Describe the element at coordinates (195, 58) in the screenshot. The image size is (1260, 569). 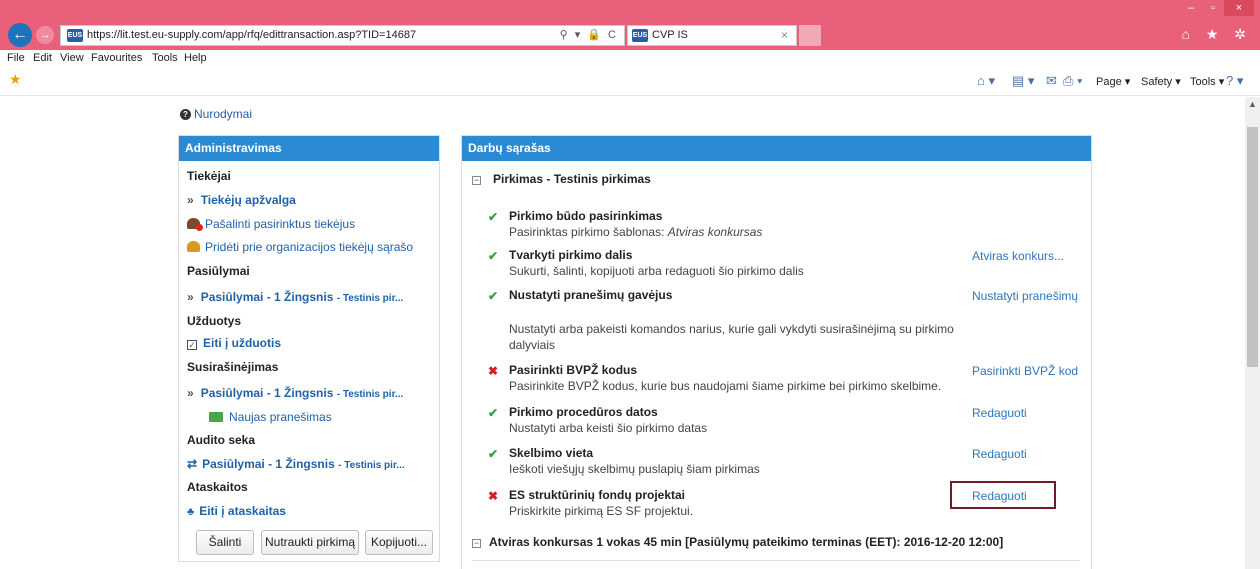
I see `menu-help: Help` at that location.